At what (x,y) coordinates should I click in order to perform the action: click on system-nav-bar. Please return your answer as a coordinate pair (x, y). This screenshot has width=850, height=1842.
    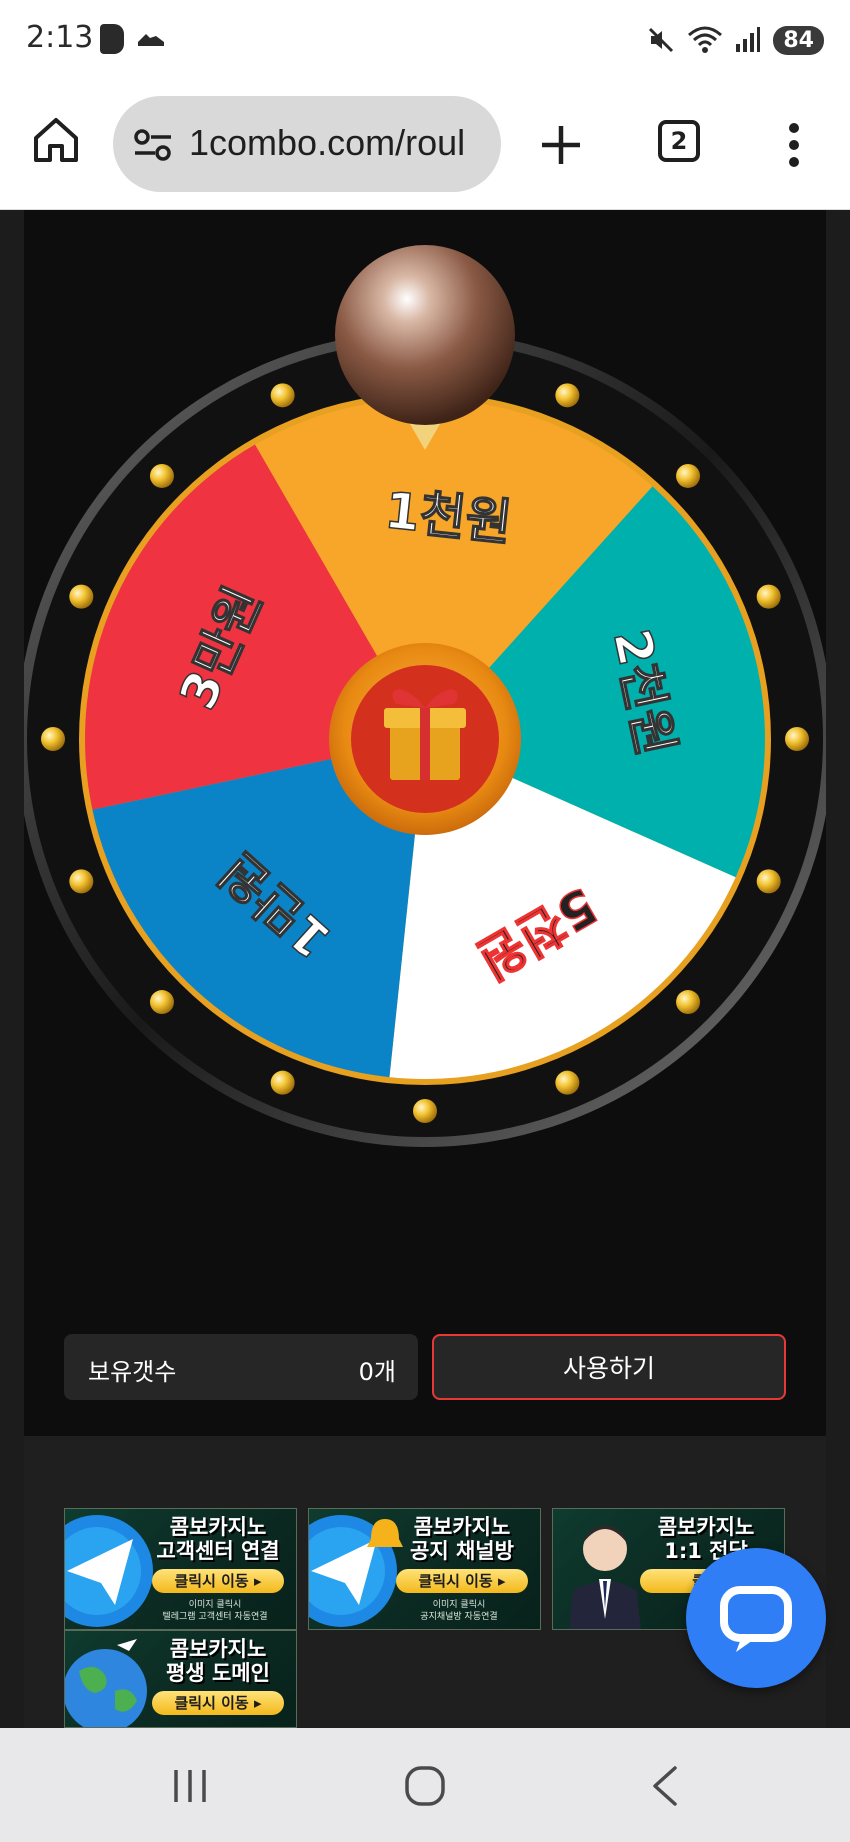
    Looking at the image, I should click on (425, 1785).